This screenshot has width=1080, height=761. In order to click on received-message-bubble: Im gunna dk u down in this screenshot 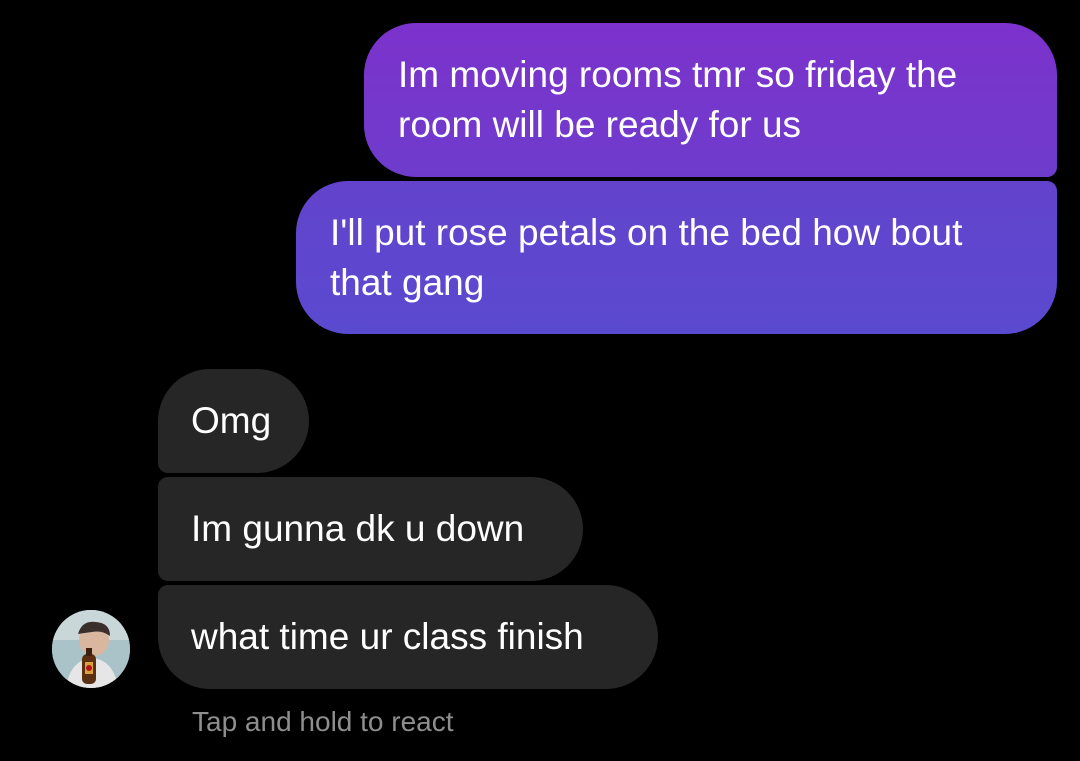, I will do `click(370, 529)`.